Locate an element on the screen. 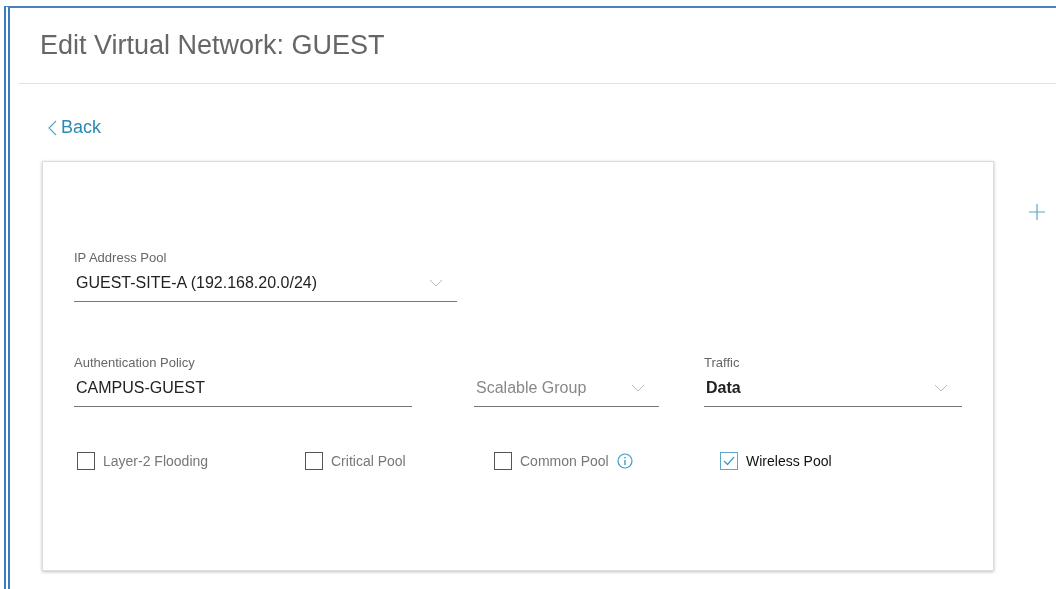 The height and width of the screenshot is (589, 1056). checkbox-label: Layer-2 Flooding is located at coordinates (156, 461).